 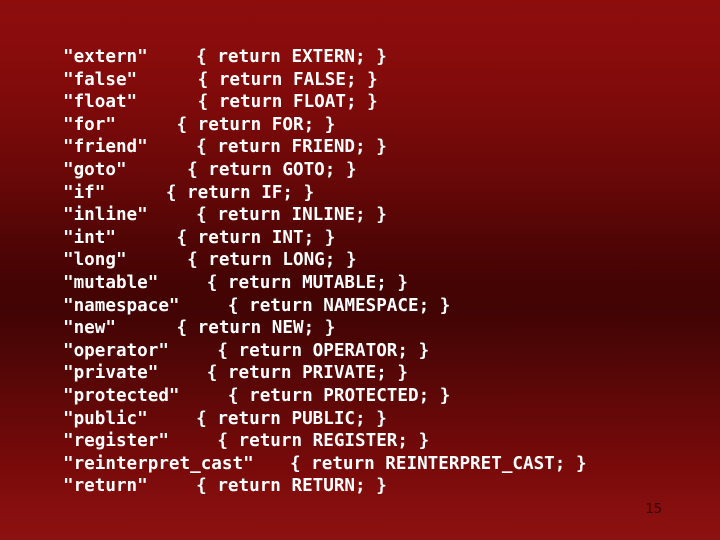 I want to click on code-line: "if" { return IF; }, so click(x=383, y=193).